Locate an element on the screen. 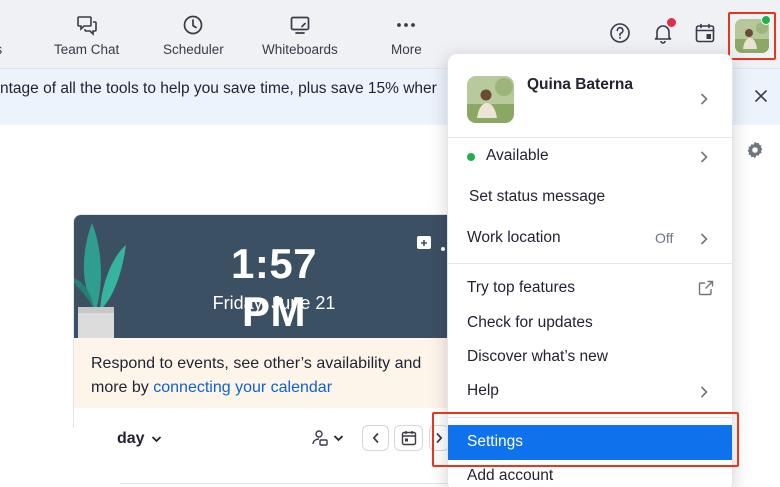  chevron-left-icon is located at coordinates (375, 438).